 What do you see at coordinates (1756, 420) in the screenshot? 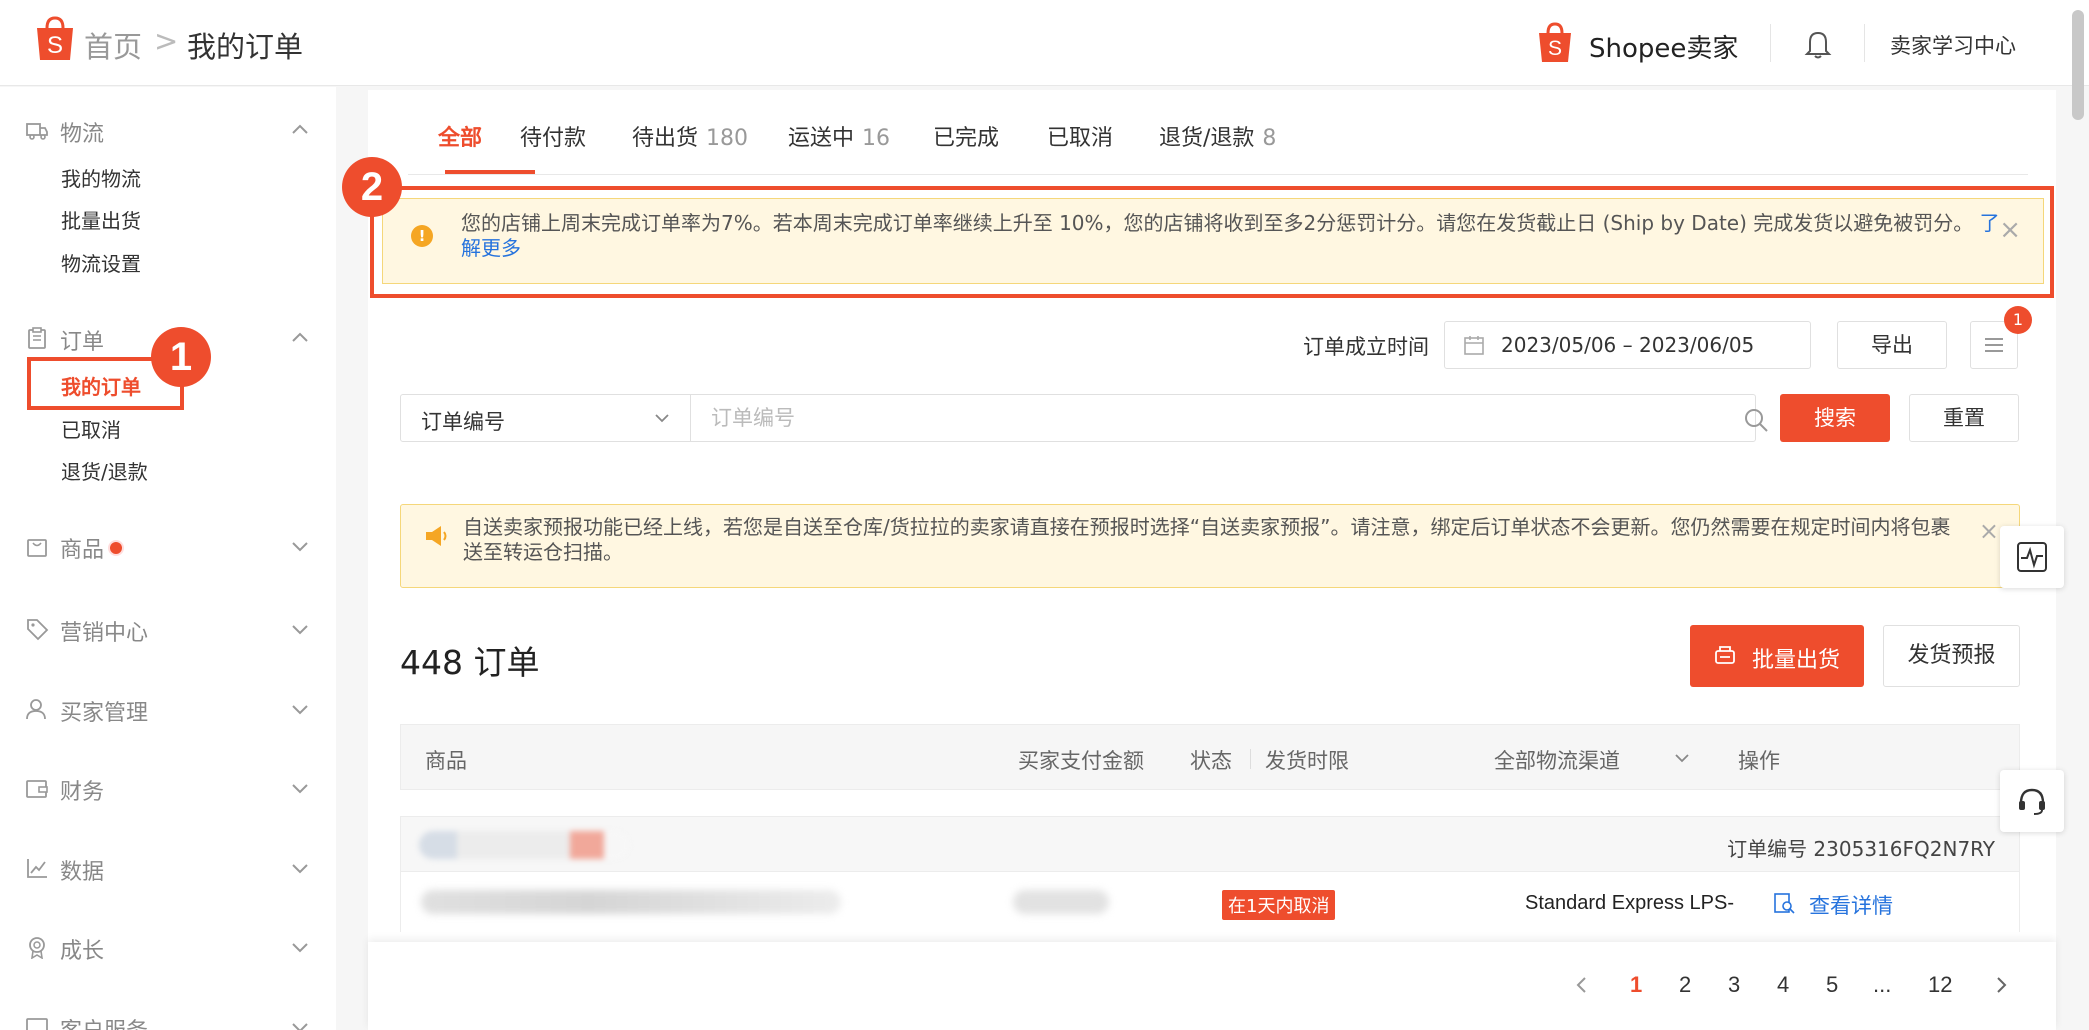
I see `search-icon` at bounding box center [1756, 420].